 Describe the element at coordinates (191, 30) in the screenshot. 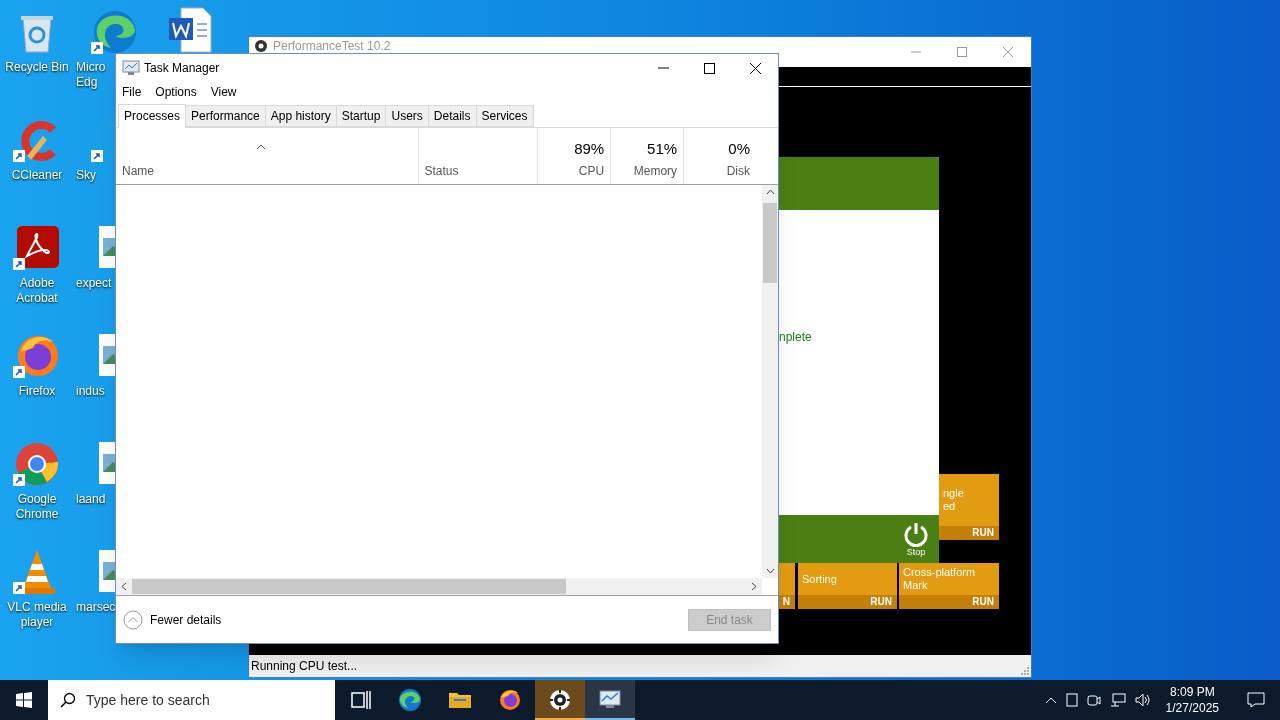

I see `word-document-icon` at that location.